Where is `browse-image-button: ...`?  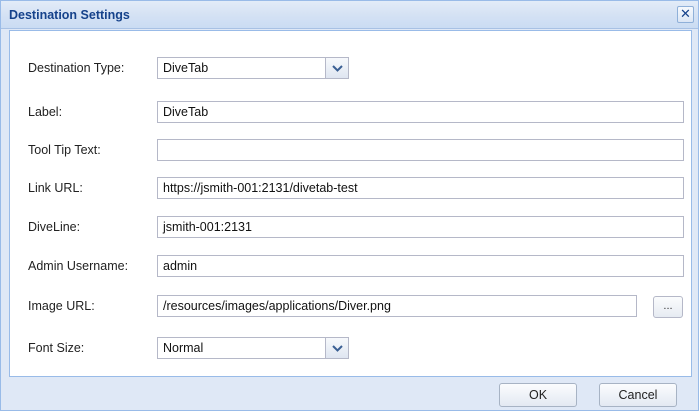 browse-image-button: ... is located at coordinates (668, 307).